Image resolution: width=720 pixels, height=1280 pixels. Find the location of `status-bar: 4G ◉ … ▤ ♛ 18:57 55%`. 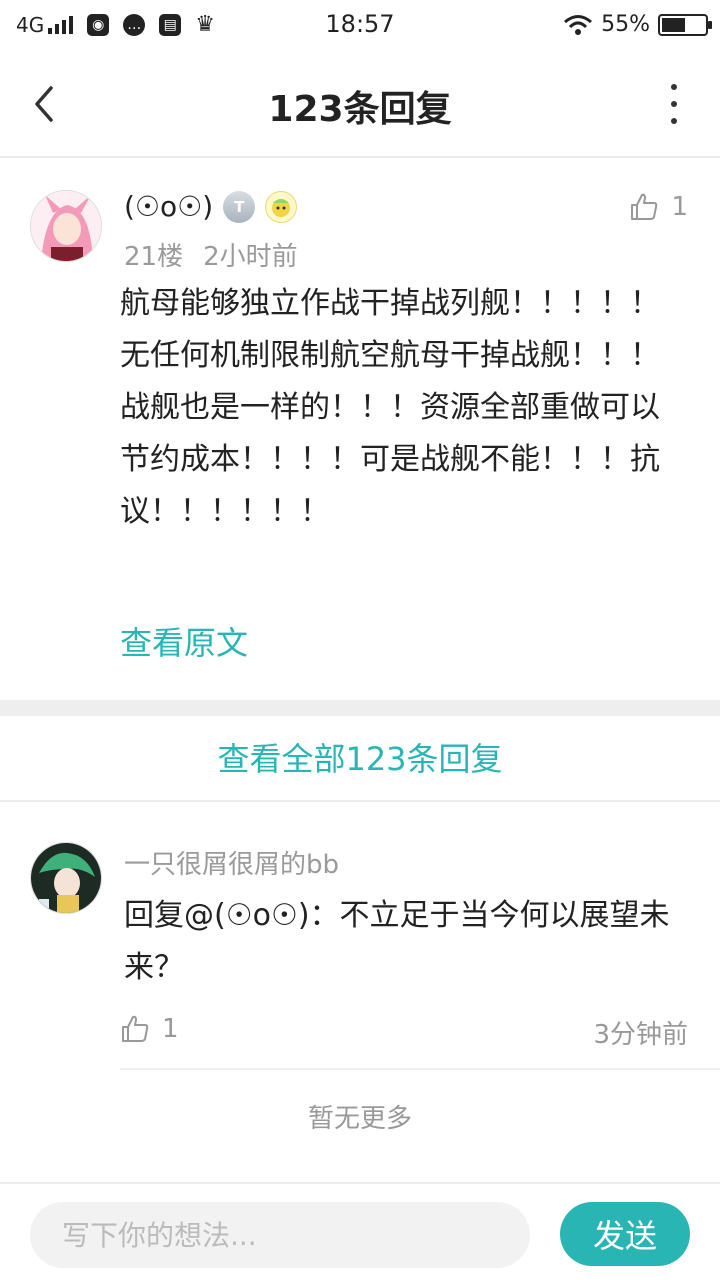

status-bar: 4G ◉ … ▤ ♛ 18:57 55% is located at coordinates (360, 25).